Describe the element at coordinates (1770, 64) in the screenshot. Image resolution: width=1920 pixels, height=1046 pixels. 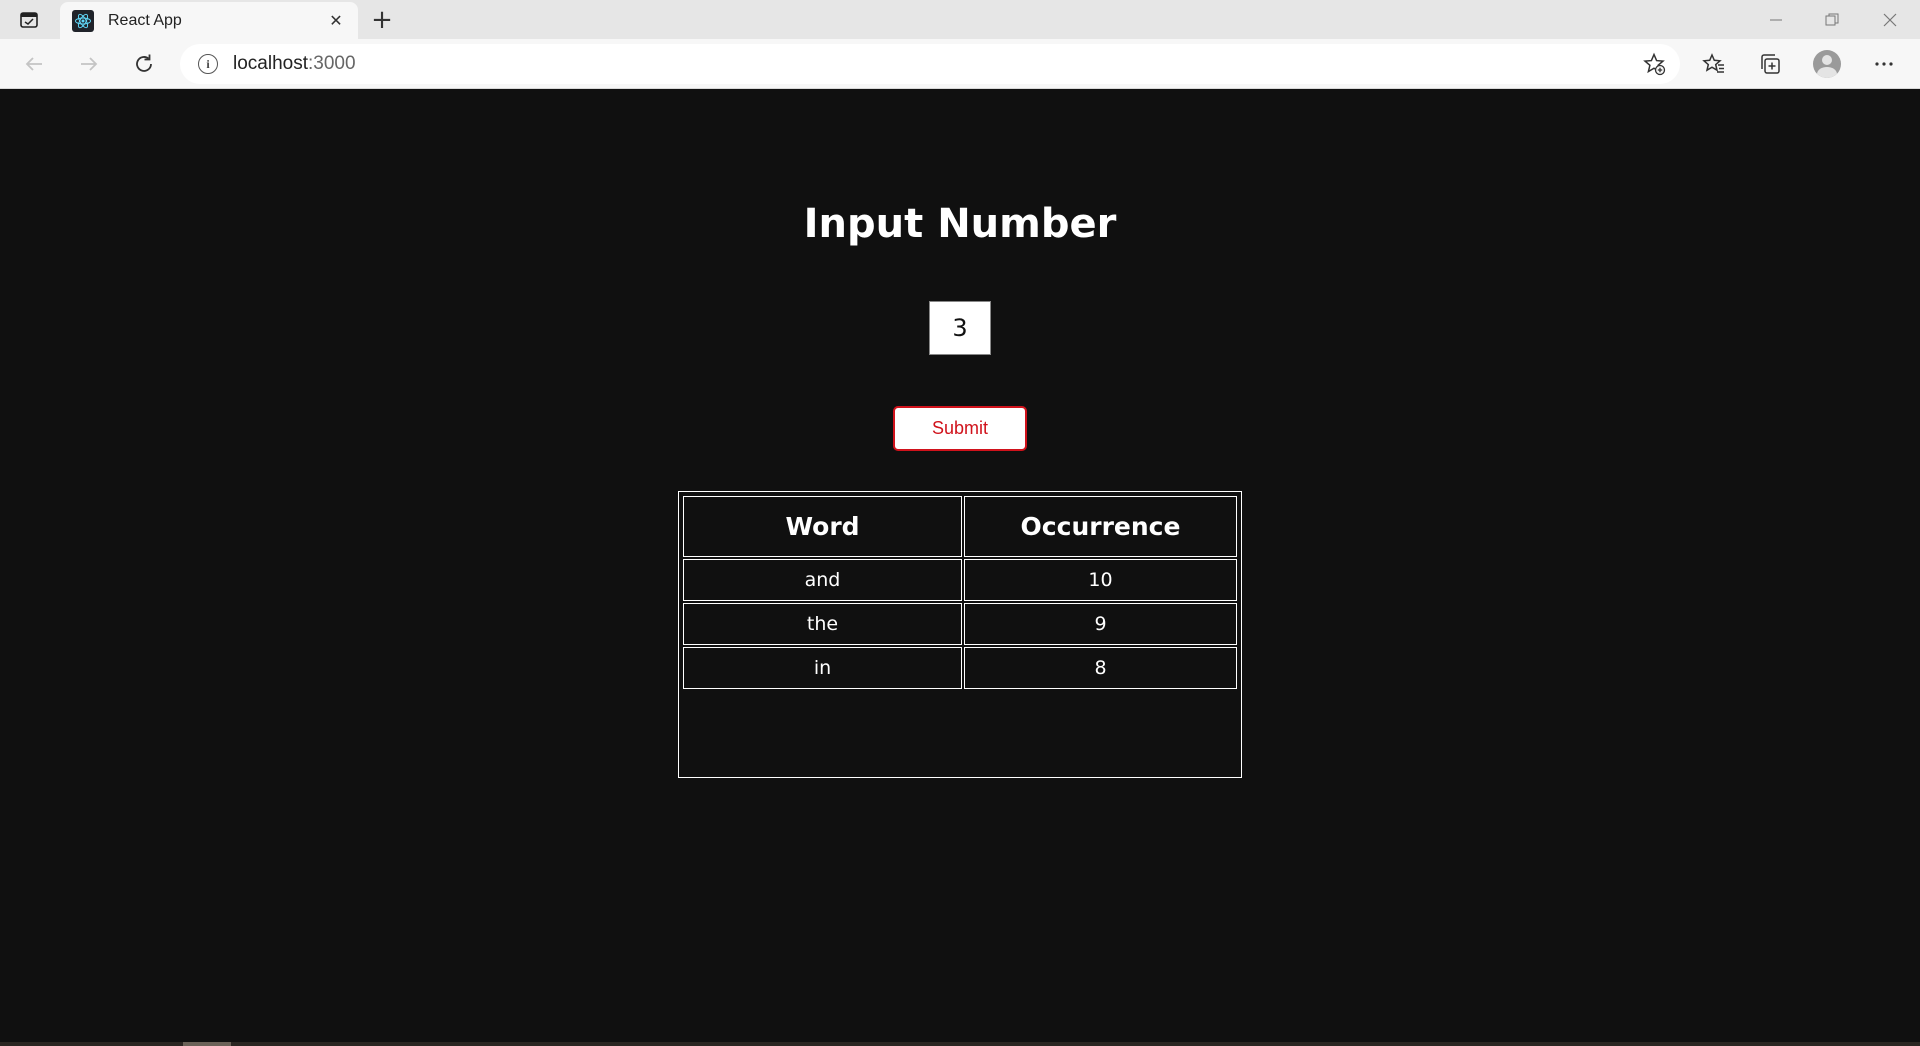
I see `collections-icon` at that location.